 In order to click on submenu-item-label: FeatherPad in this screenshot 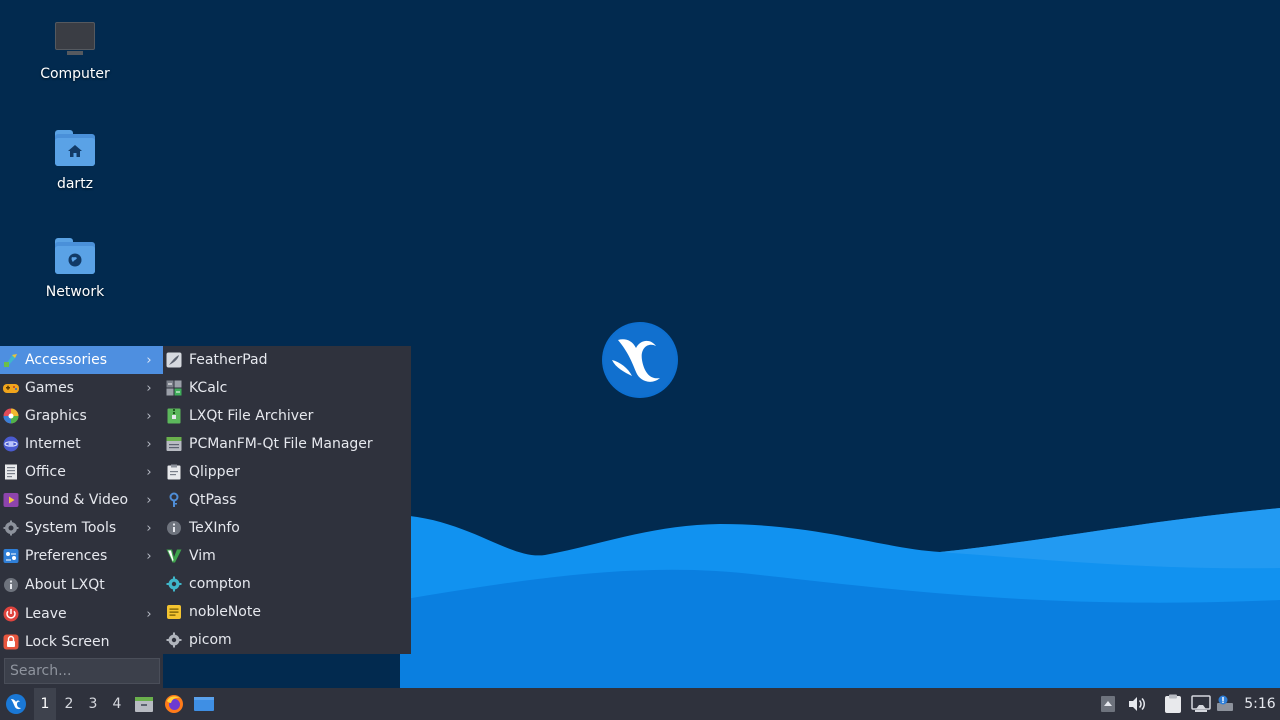, I will do `click(228, 360)`.